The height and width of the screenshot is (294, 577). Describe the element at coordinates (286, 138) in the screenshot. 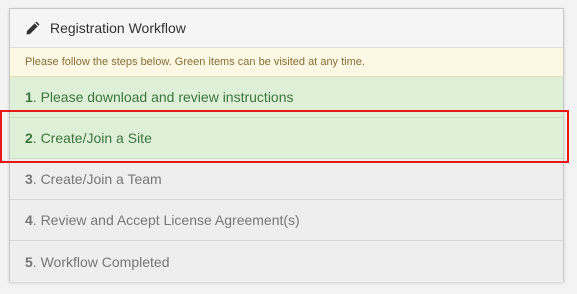

I see `step-create-join-site: 2. Create/Join a Site` at that location.